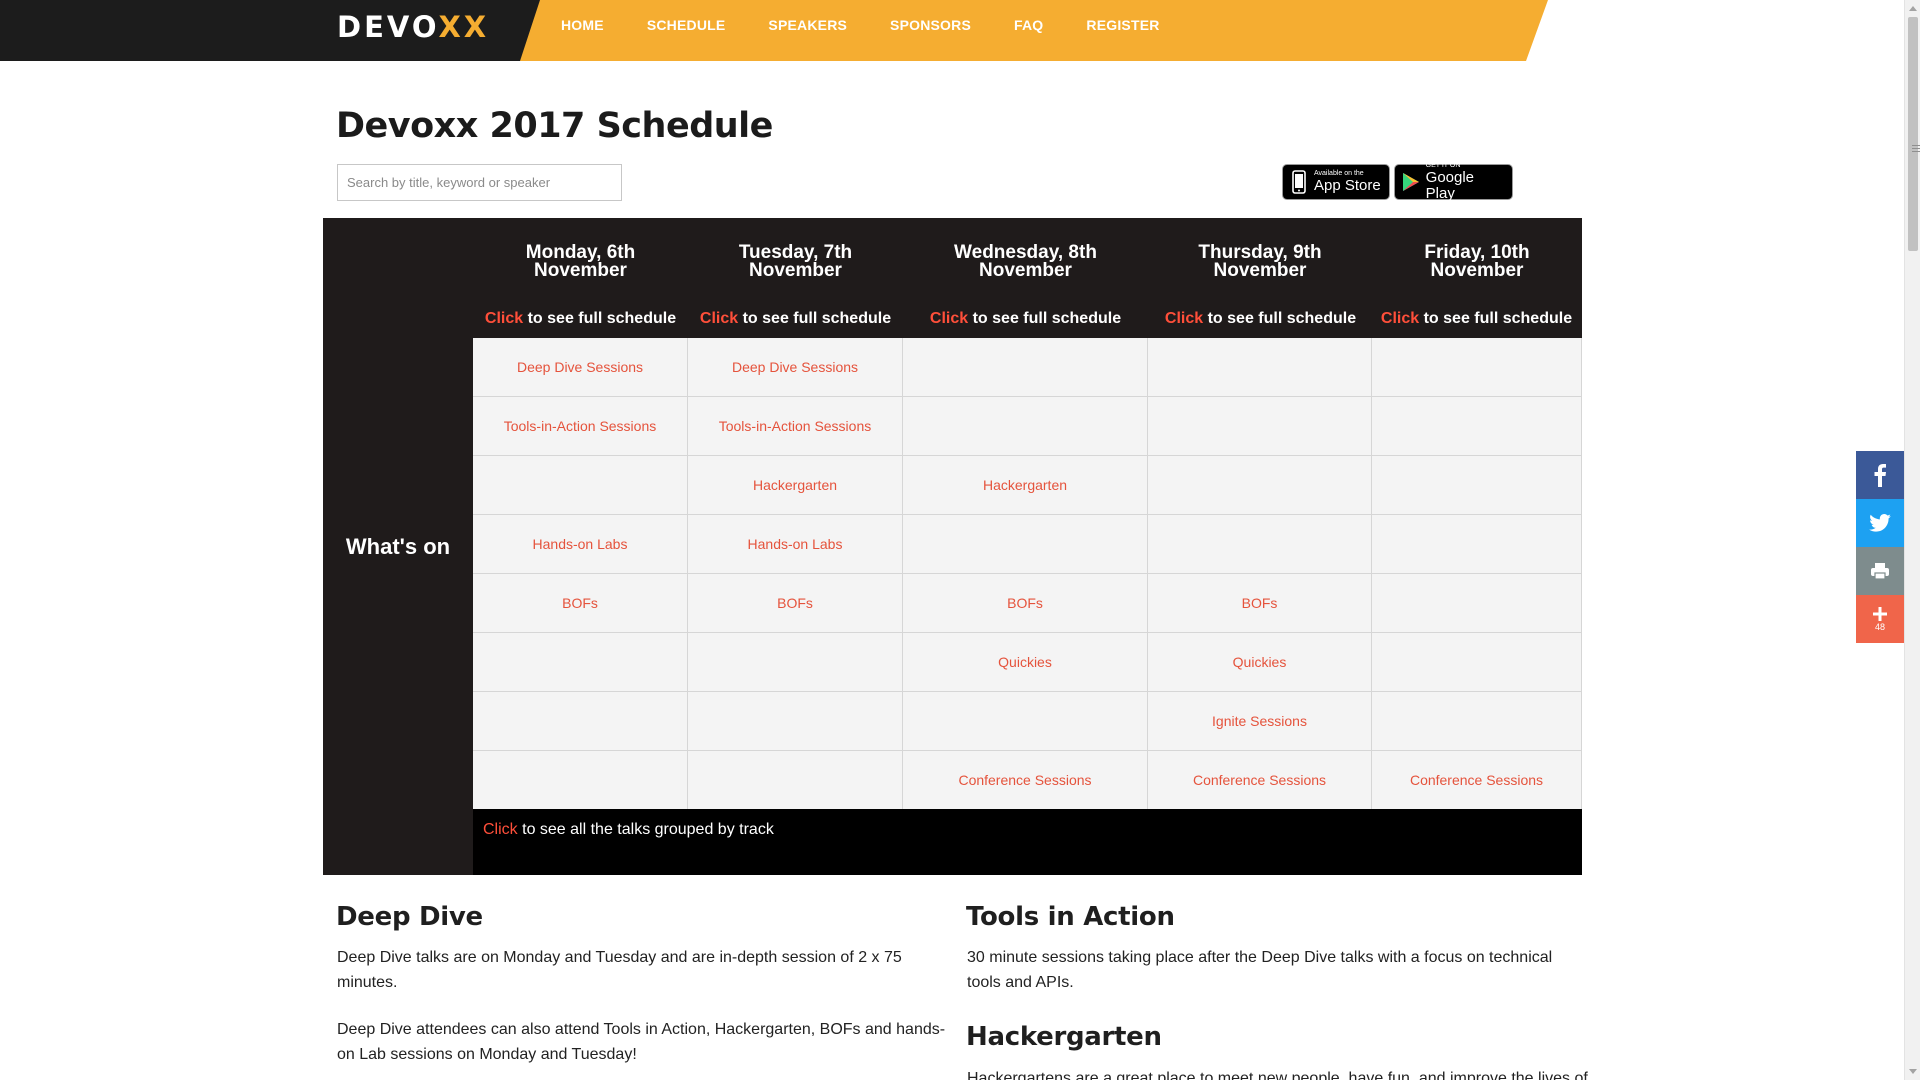  I want to click on full-schedule-text: to see full schedule, so click(600, 318).